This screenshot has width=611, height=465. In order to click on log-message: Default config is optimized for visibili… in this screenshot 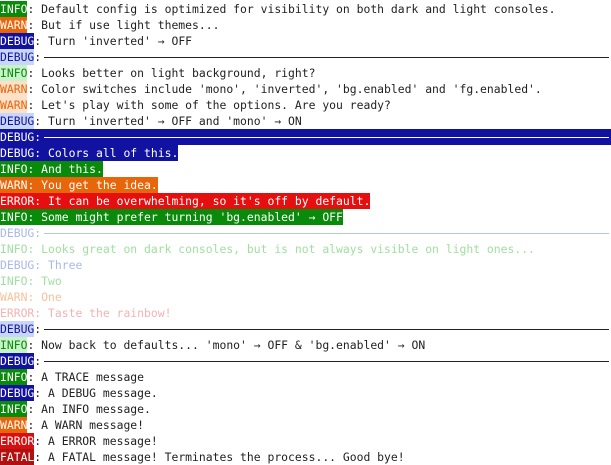, I will do `click(298, 9)`.